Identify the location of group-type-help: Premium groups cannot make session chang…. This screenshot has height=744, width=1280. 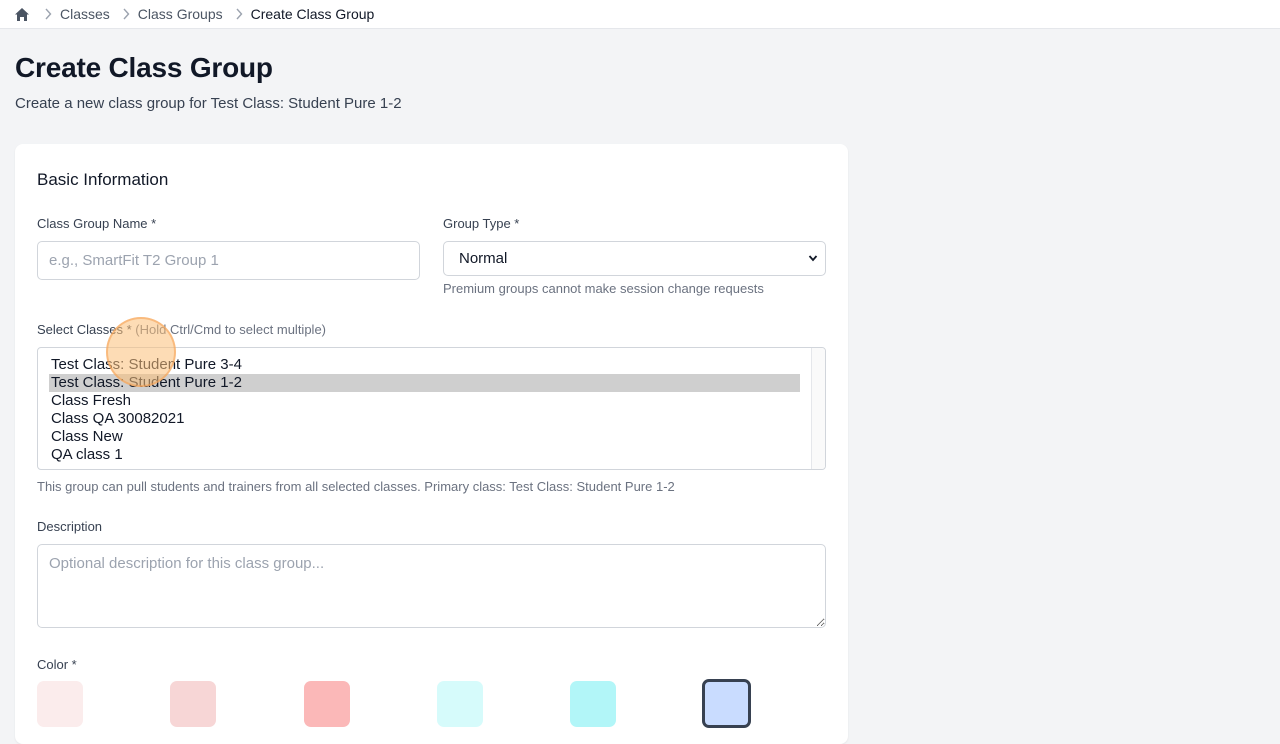
(603, 288).